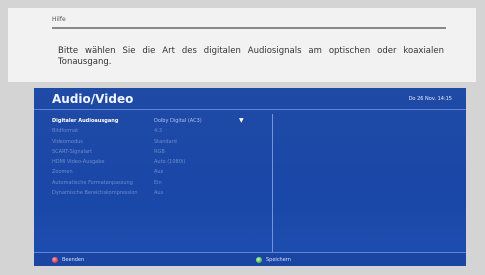  Describe the element at coordinates (250, 259) in the screenshot. I see `footer-bar: Beenden Speichern` at that location.